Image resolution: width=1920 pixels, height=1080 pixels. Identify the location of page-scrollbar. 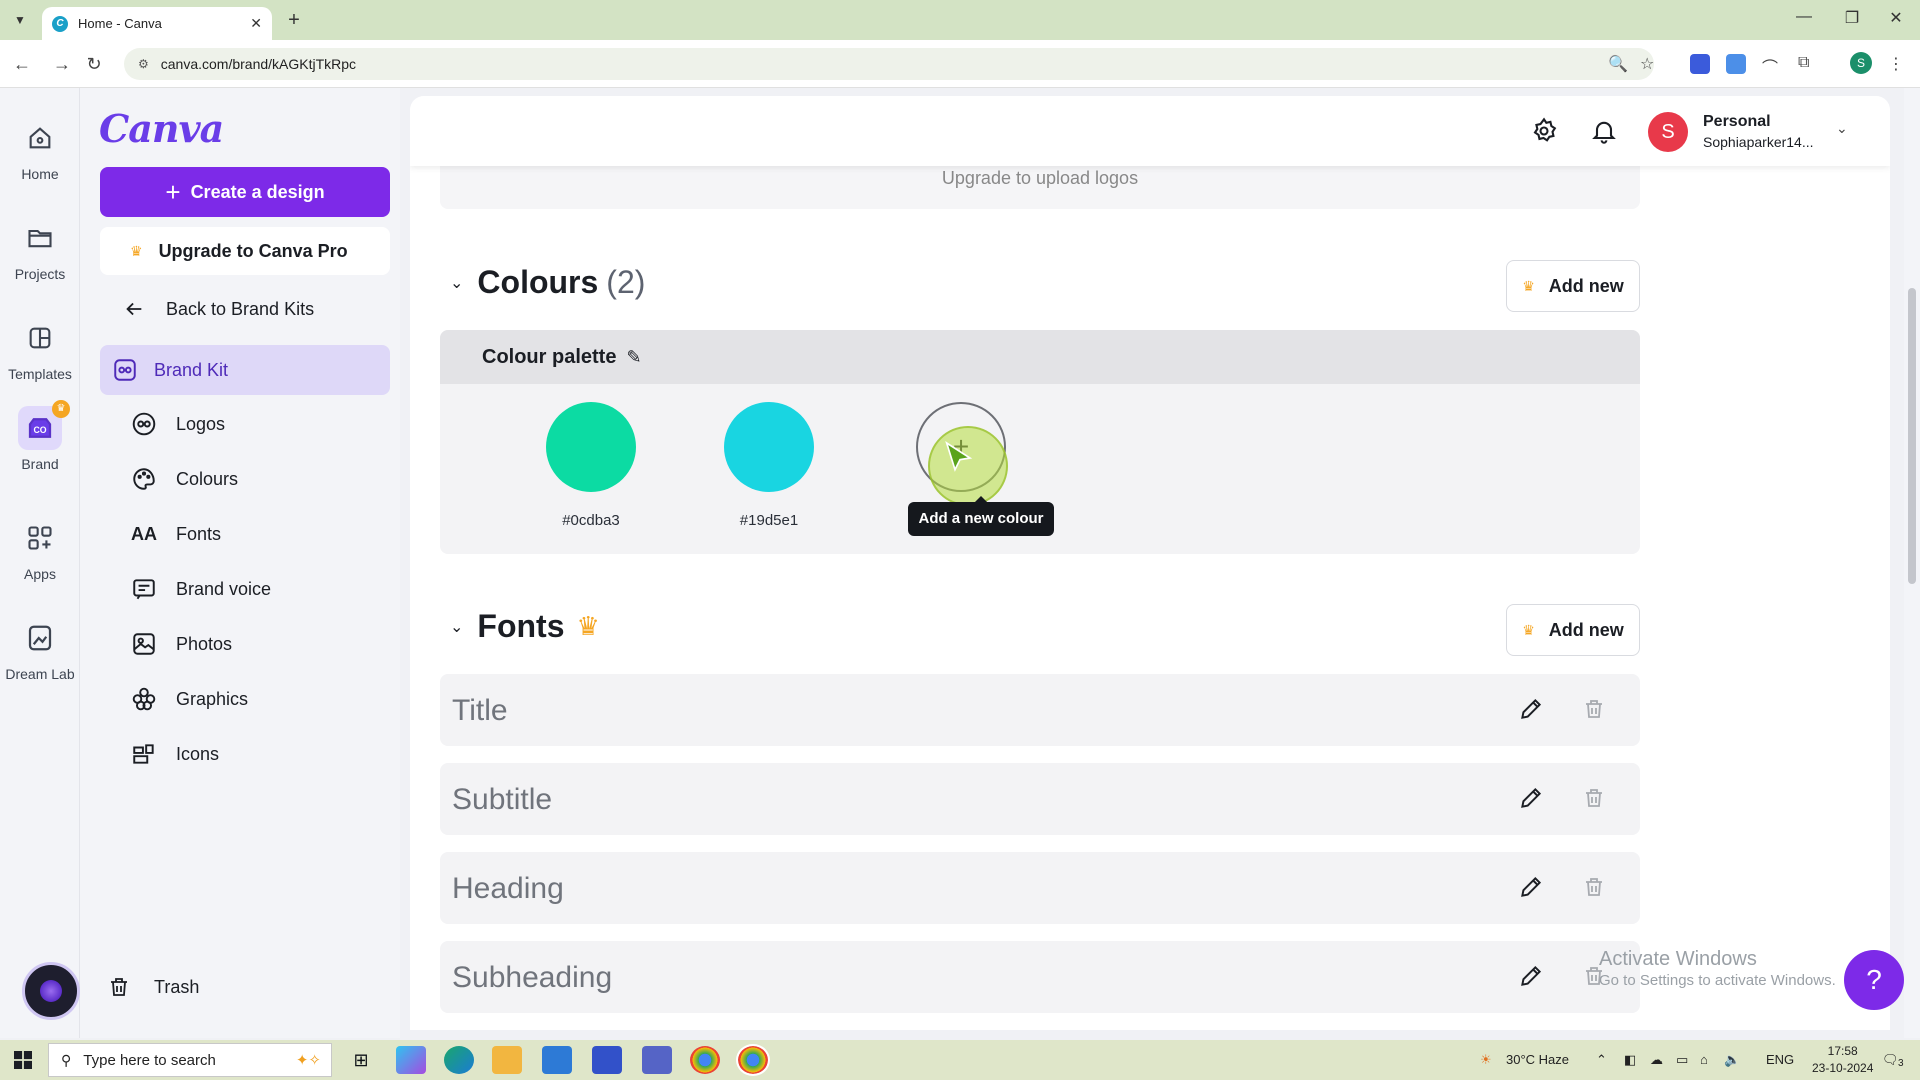
(1912, 563).